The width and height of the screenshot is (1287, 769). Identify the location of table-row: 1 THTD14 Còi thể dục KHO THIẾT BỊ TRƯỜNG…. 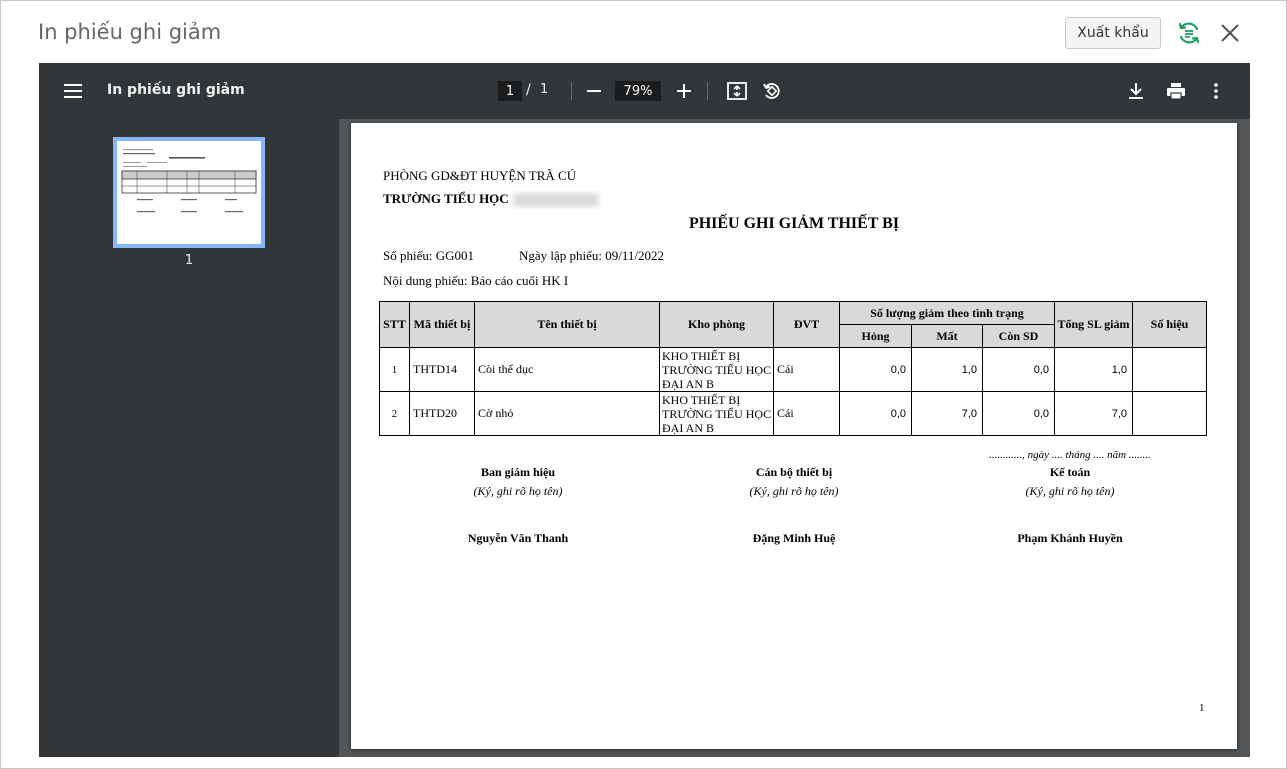
(793, 369).